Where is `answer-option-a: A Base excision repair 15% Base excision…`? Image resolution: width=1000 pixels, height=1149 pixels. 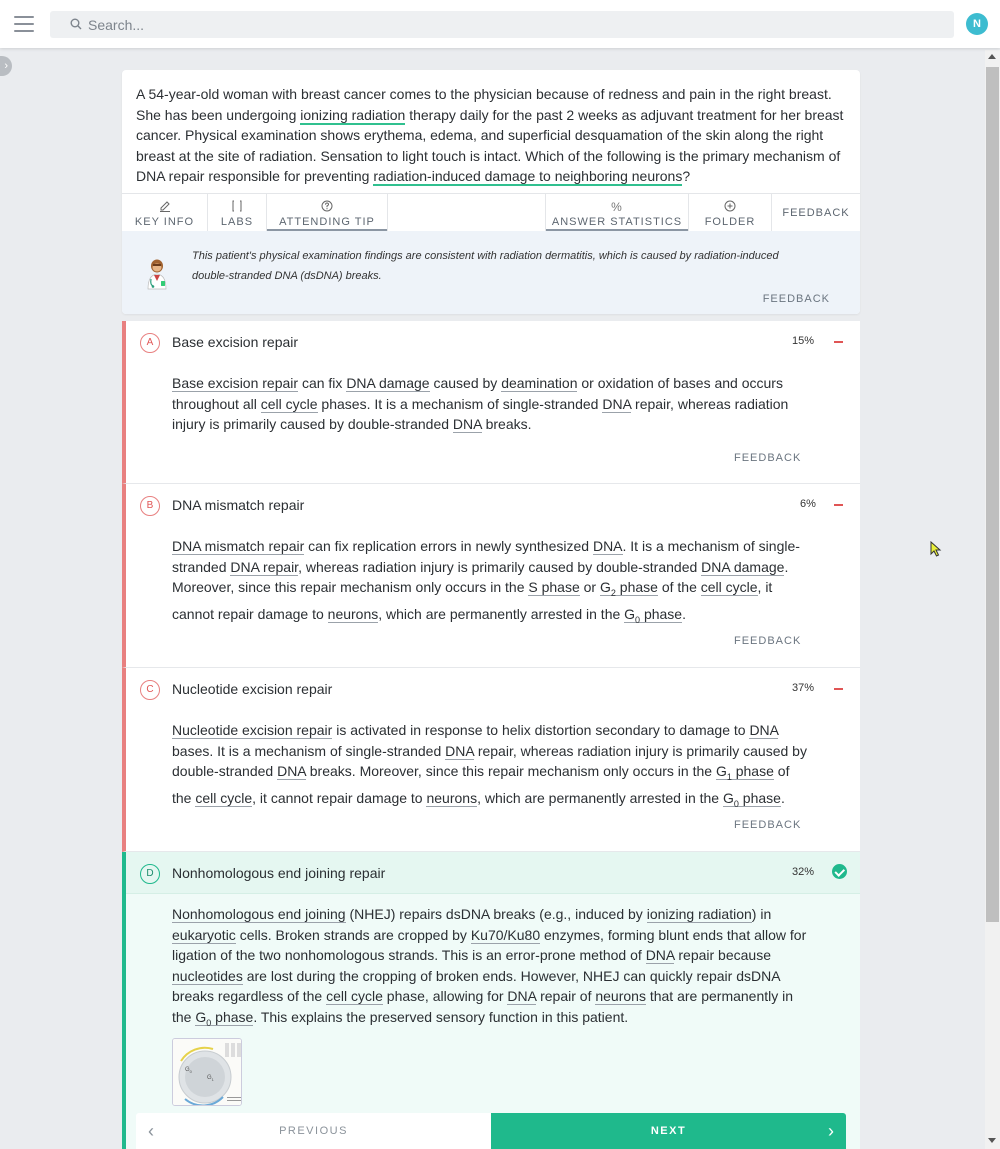
answer-option-a: A Base excision repair 15% Base excision… is located at coordinates (491, 402).